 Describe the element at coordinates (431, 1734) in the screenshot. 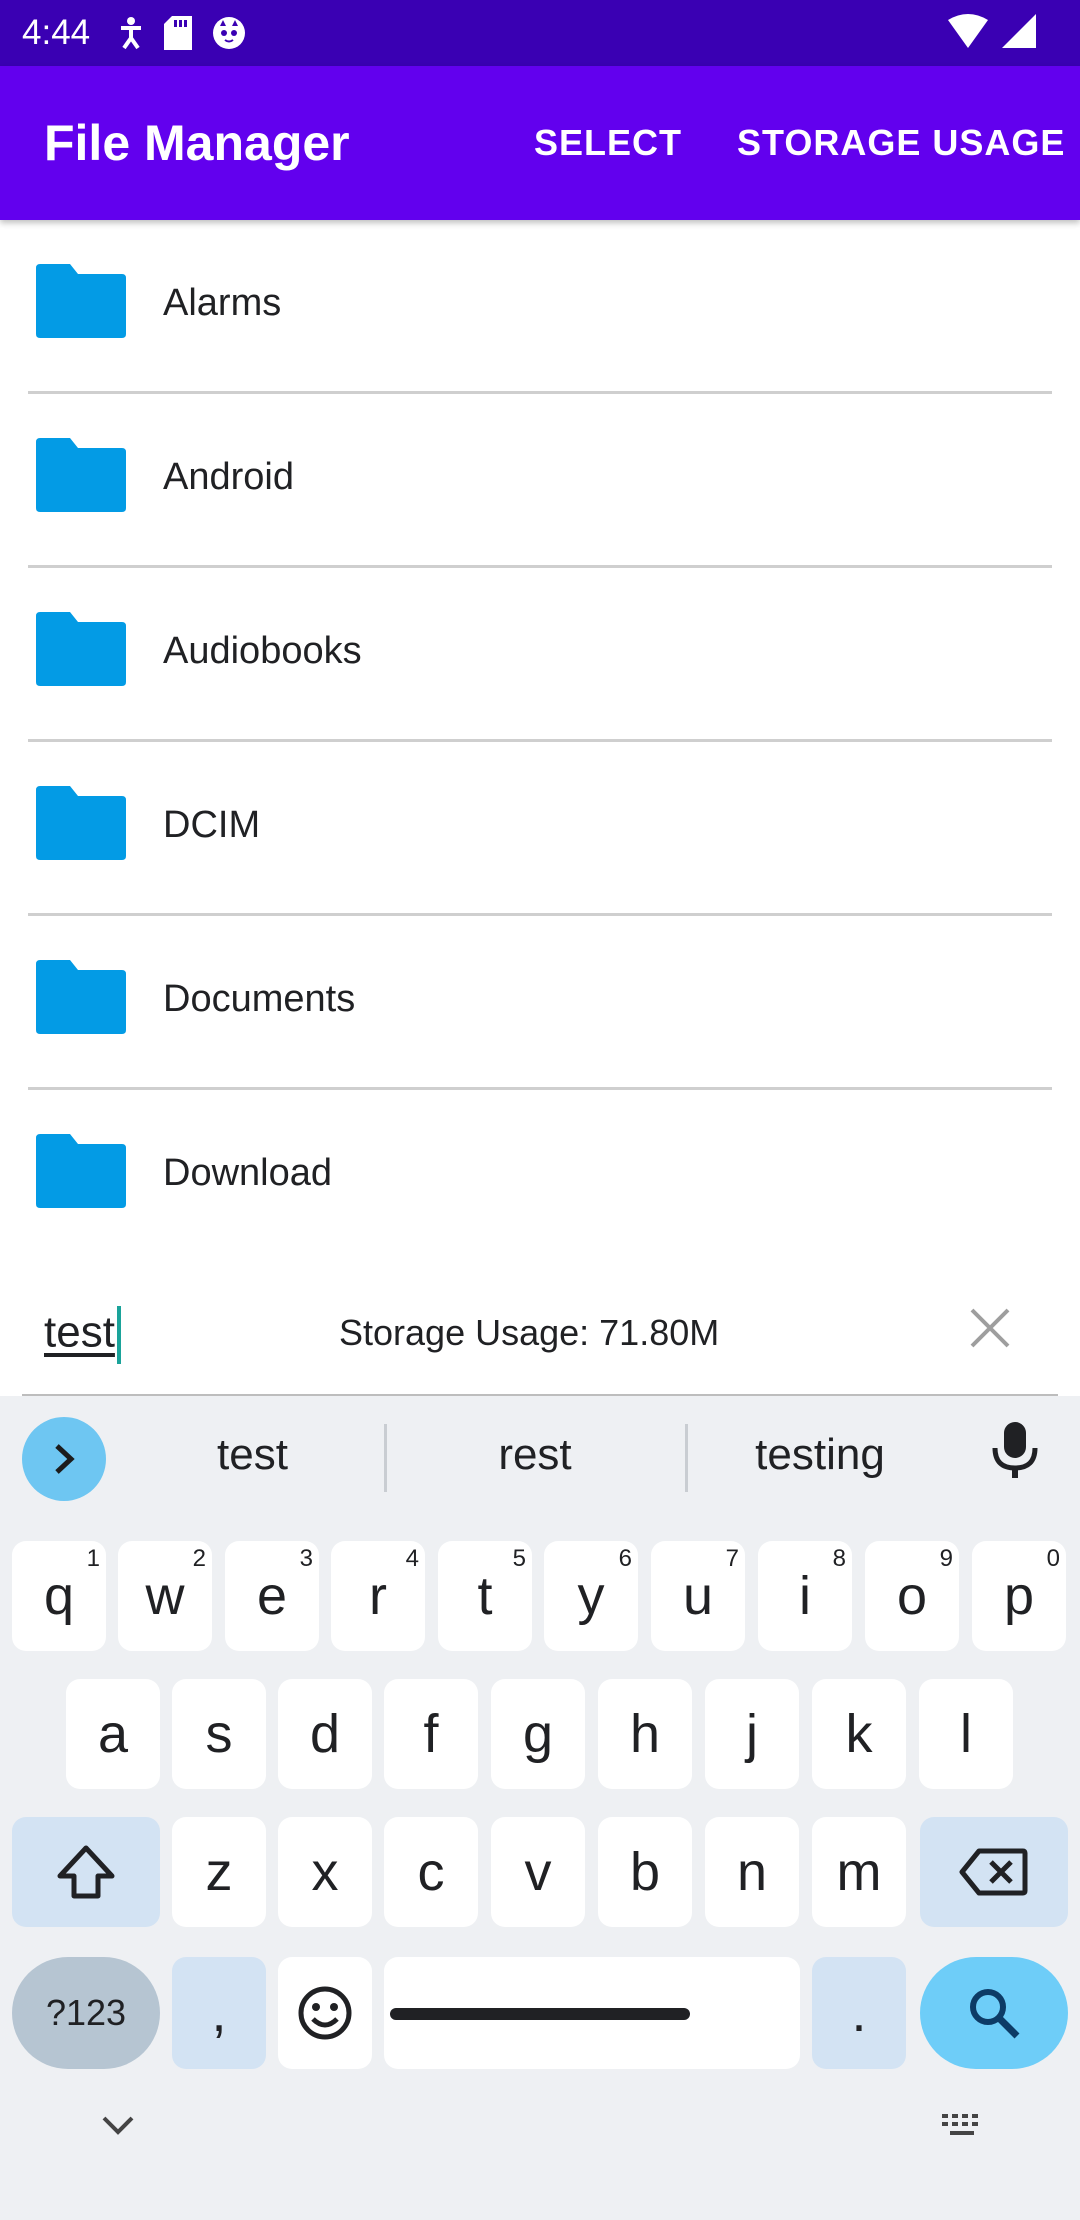

I see `key-f: f` at that location.